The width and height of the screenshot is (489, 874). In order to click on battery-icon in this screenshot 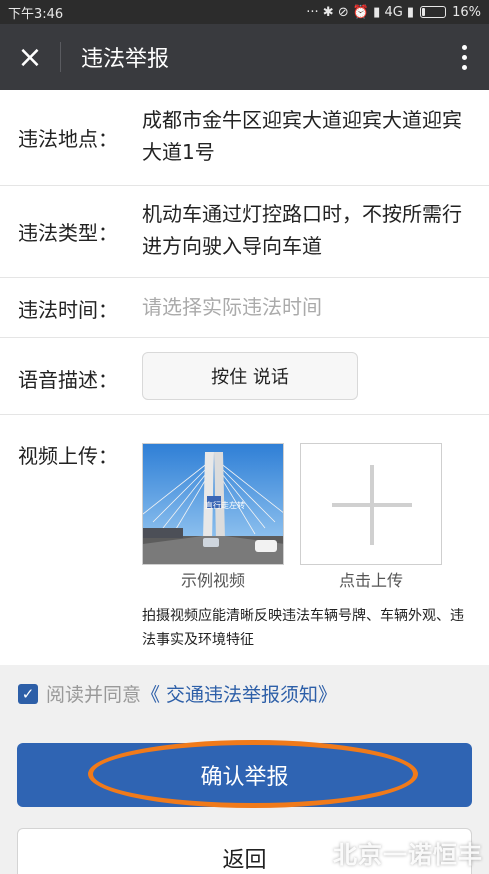, I will do `click(433, 12)`.